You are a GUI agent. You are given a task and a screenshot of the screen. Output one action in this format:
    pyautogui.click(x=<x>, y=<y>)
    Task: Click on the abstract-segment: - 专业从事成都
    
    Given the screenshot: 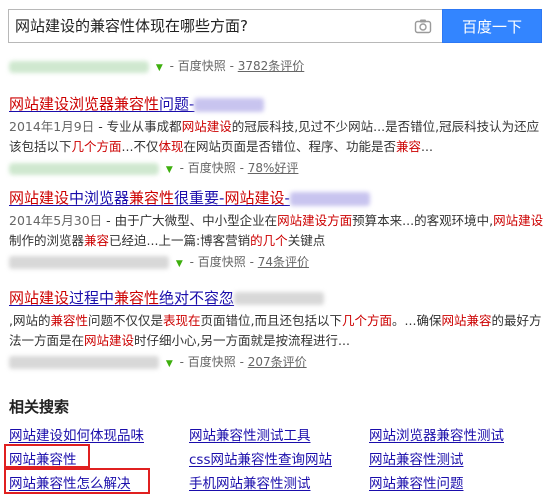 What is the action you would take?
    pyautogui.click(x=138, y=126)
    